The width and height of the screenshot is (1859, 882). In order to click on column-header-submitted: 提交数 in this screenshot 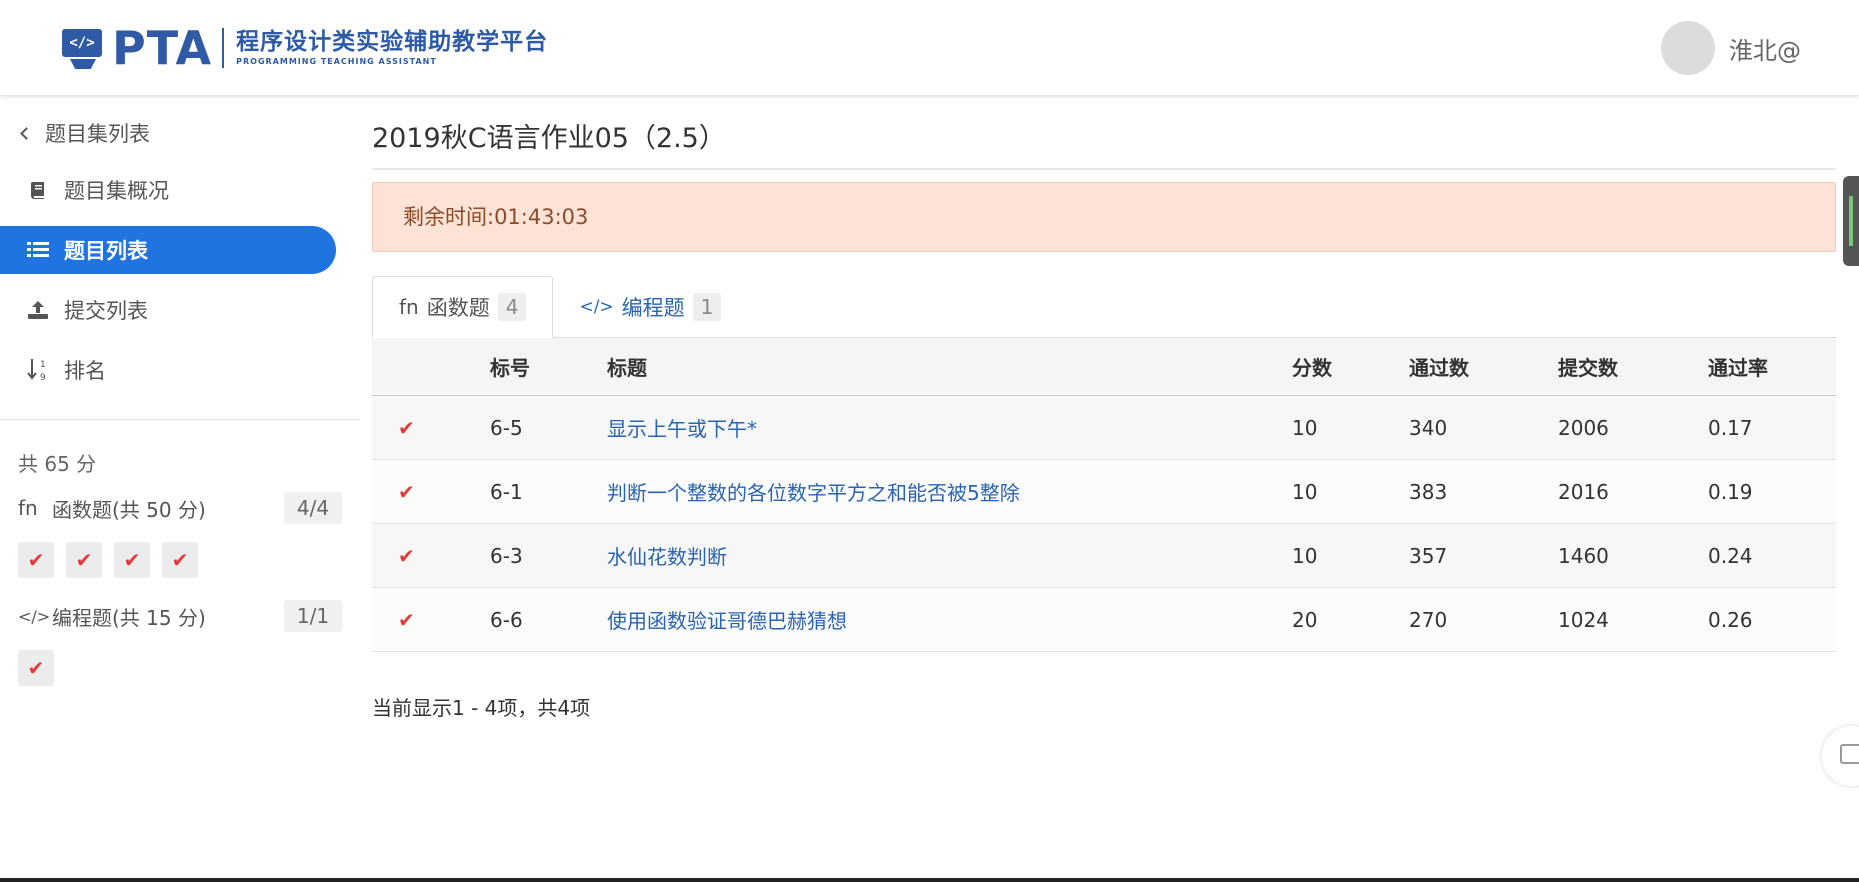, I will do `click(1633, 366)`.